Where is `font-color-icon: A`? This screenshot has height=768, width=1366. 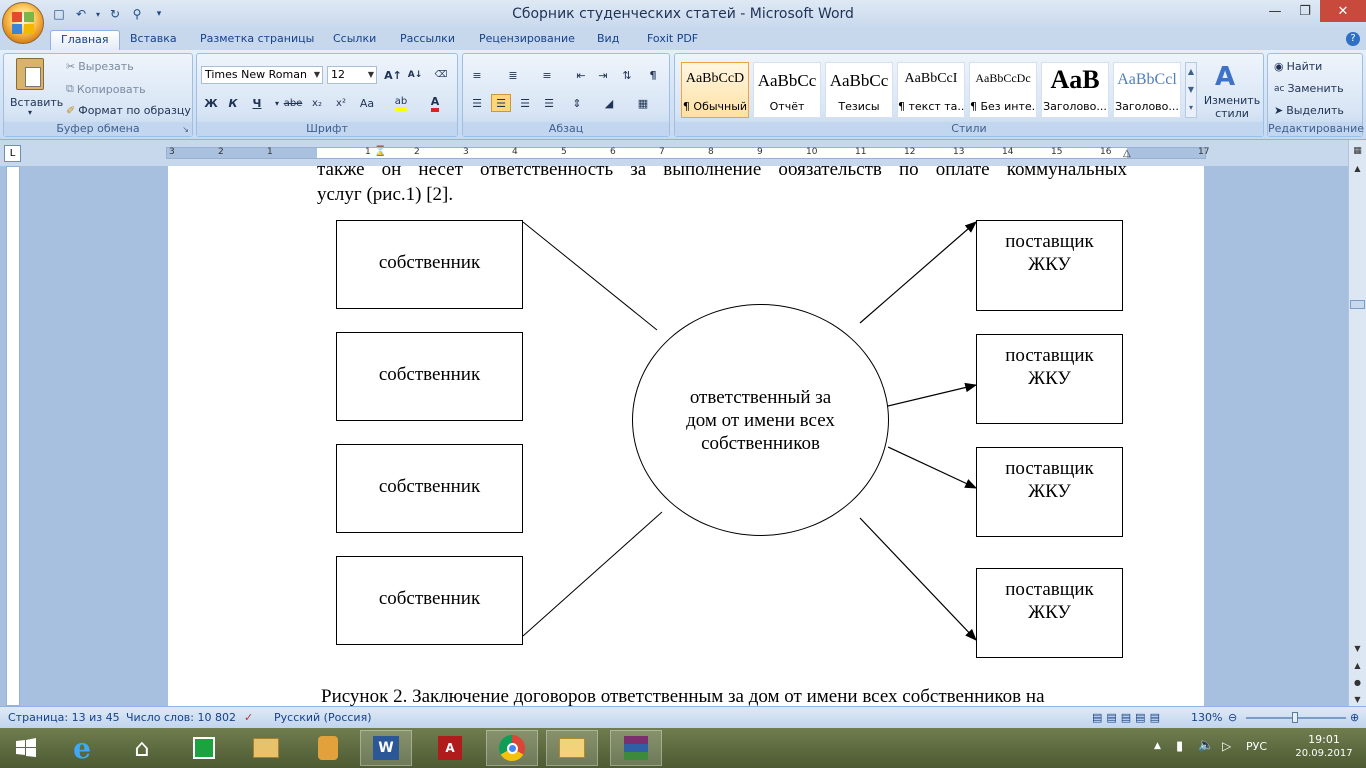 font-color-icon: A is located at coordinates (435, 103).